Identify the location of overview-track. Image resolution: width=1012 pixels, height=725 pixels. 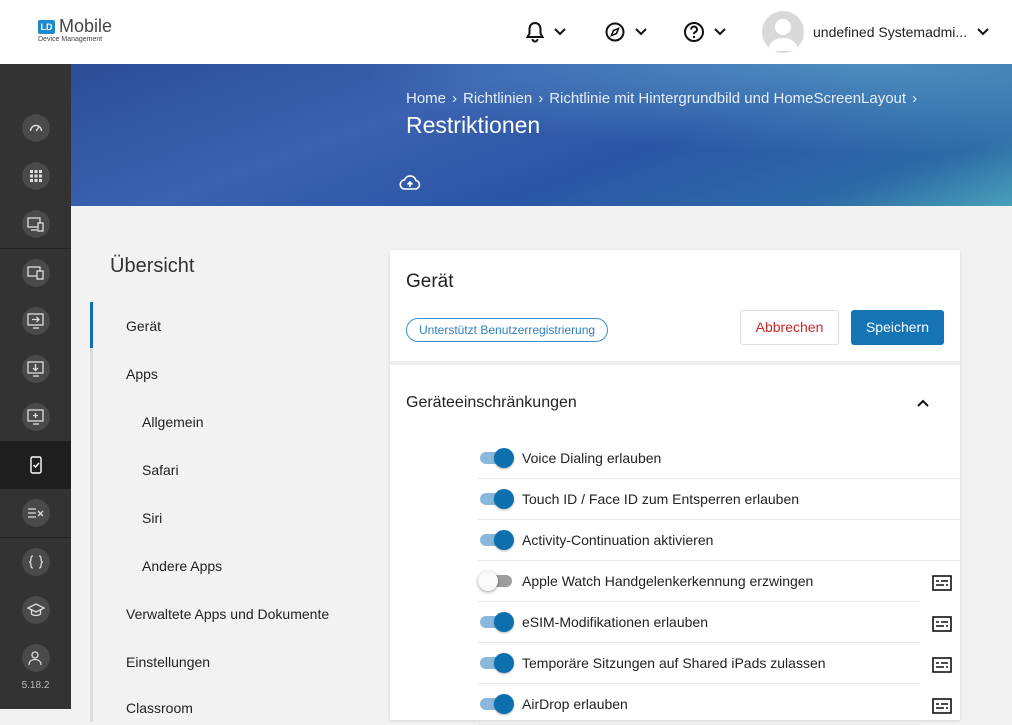
(91, 512).